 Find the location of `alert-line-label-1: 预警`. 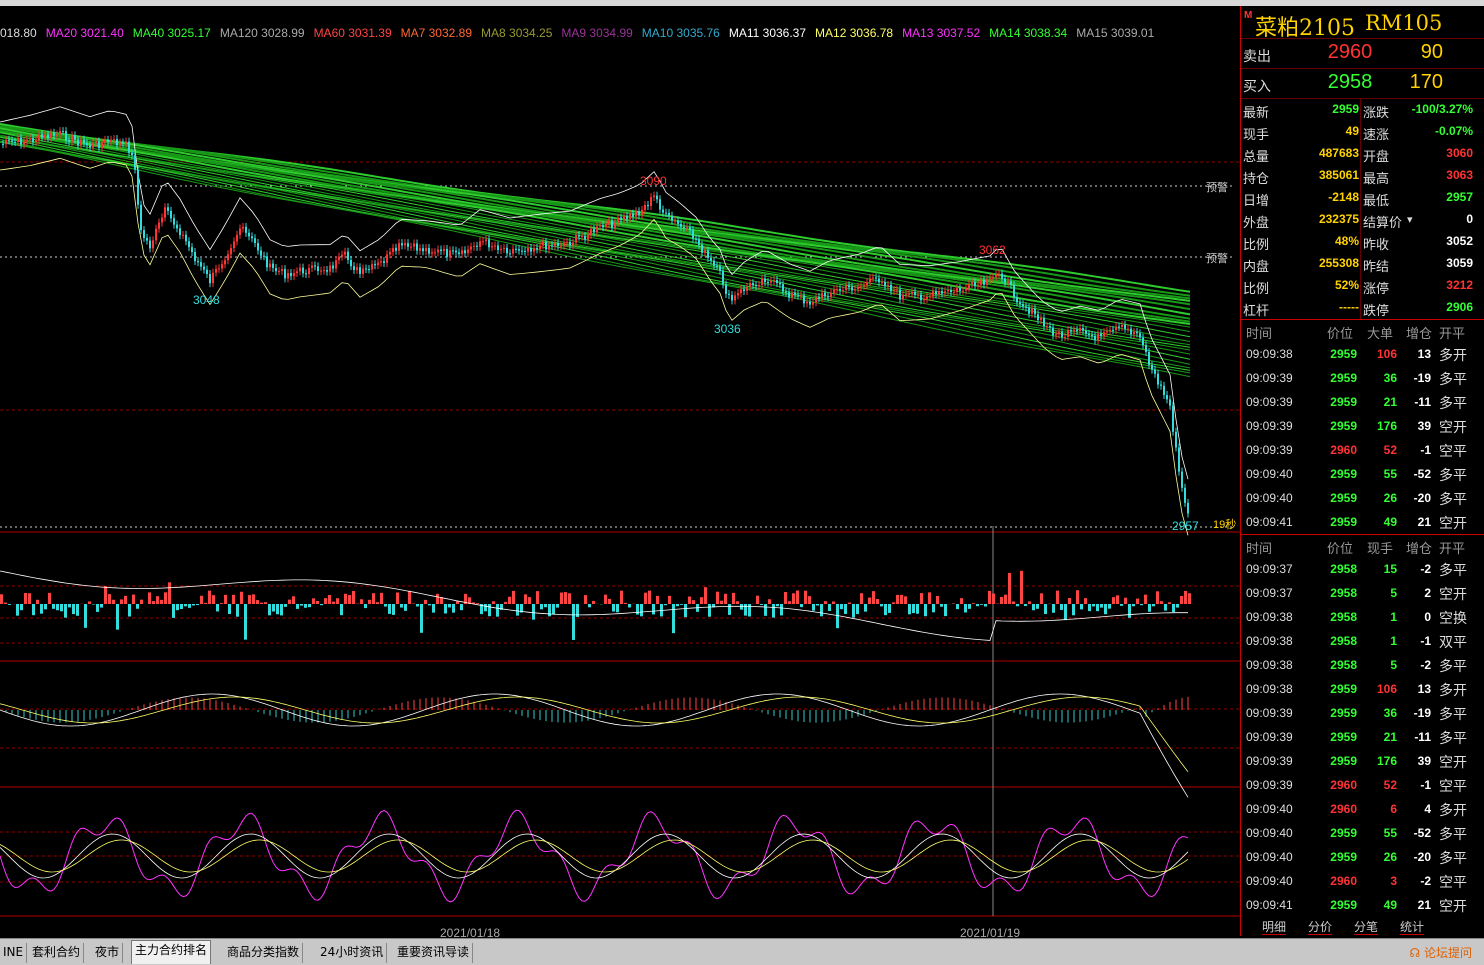

alert-line-label-1: 预警 is located at coordinates (1217, 187).